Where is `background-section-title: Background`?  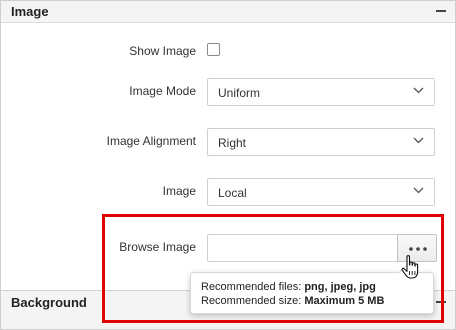
background-section-title: Background is located at coordinates (49, 302).